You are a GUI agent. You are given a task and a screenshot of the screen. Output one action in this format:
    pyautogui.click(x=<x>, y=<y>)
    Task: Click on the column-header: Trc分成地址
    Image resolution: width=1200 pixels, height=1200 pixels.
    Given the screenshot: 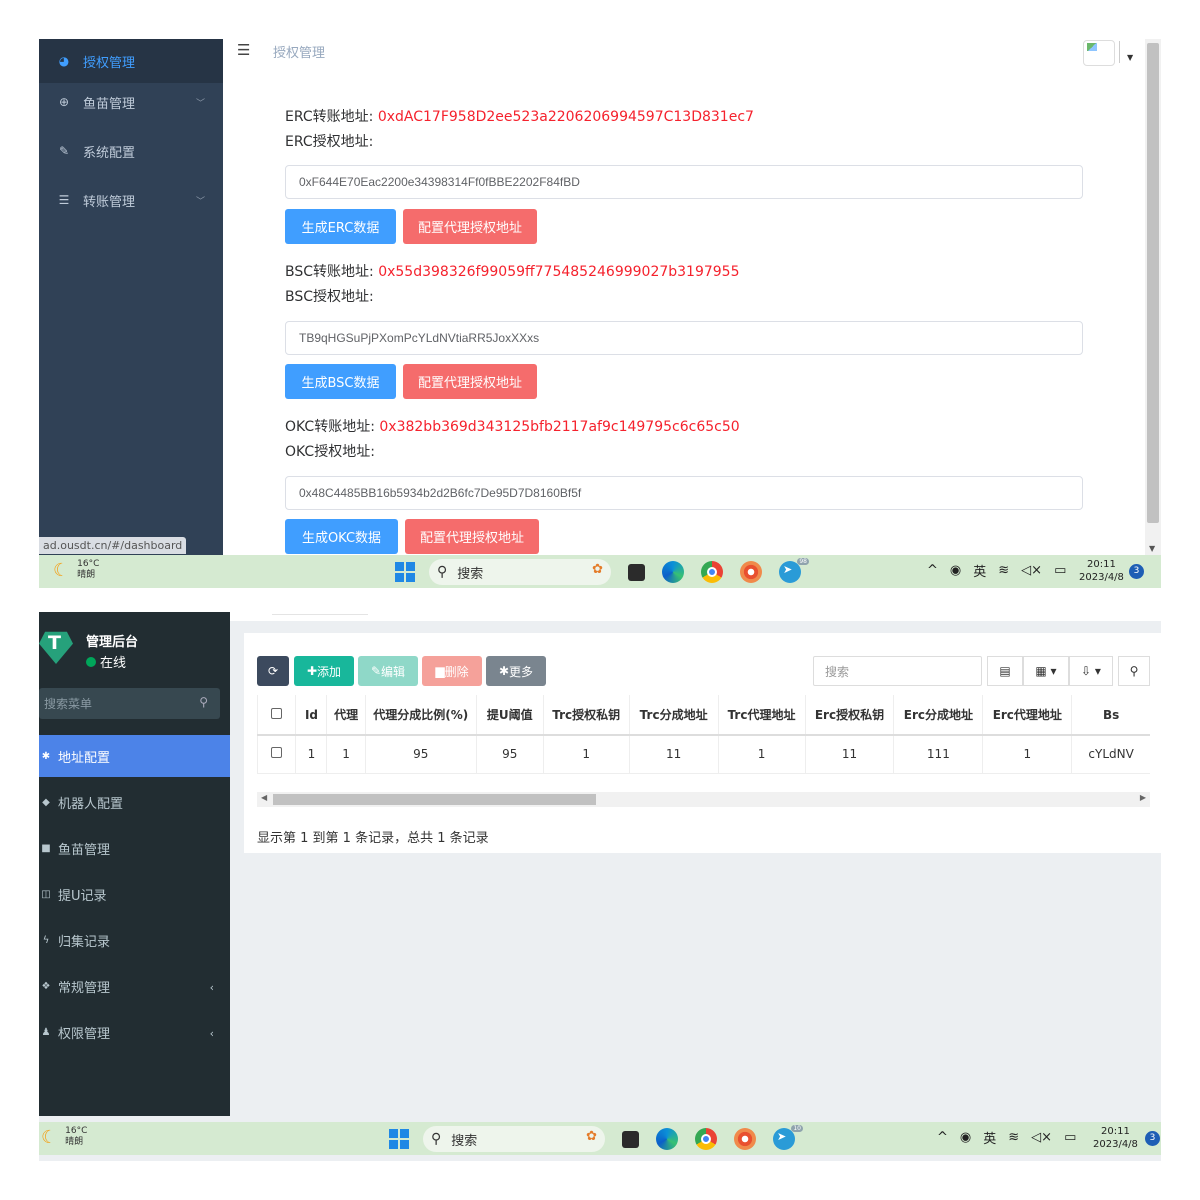 What is the action you would take?
    pyautogui.click(x=673, y=715)
    